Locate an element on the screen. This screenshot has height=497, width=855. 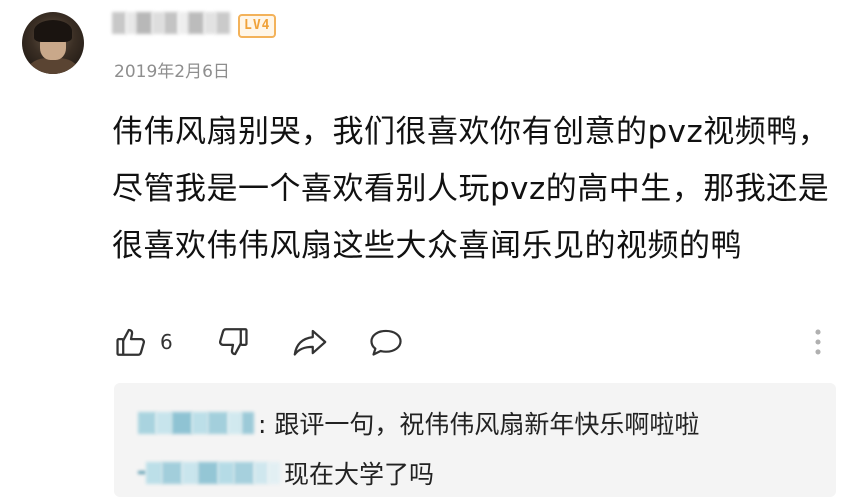
like-count: 6 is located at coordinates (166, 342).